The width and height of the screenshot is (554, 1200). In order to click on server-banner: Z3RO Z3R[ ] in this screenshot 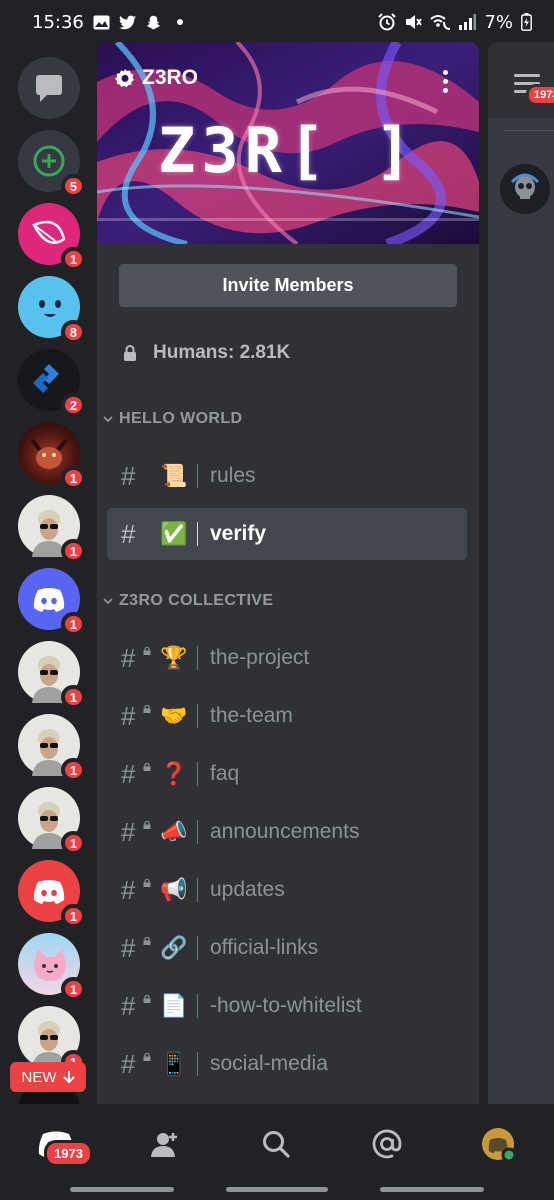, I will do `click(288, 143)`.